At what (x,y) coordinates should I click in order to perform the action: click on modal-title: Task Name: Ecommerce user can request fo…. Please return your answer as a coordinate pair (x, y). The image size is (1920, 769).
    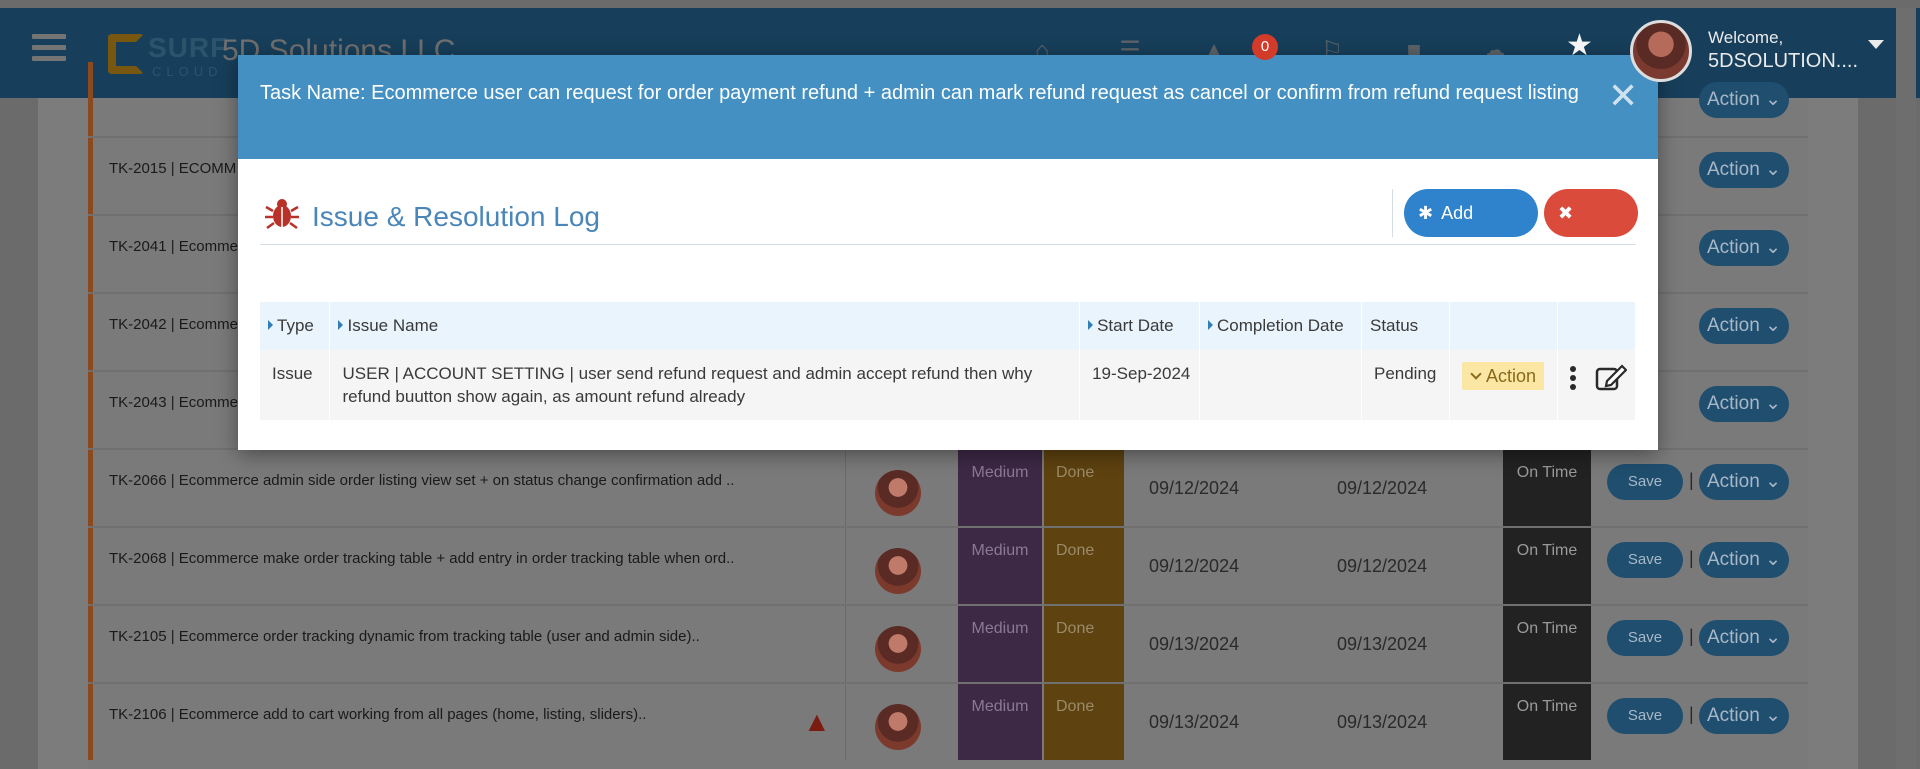
    Looking at the image, I should click on (919, 93).